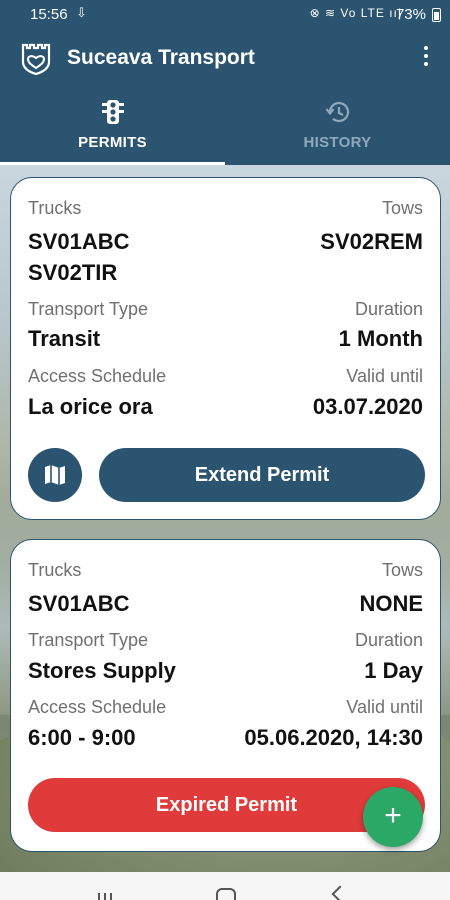 Image resolution: width=450 pixels, height=900 pixels. Describe the element at coordinates (391, 603) in the screenshot. I see `tows-value: NONE` at that location.